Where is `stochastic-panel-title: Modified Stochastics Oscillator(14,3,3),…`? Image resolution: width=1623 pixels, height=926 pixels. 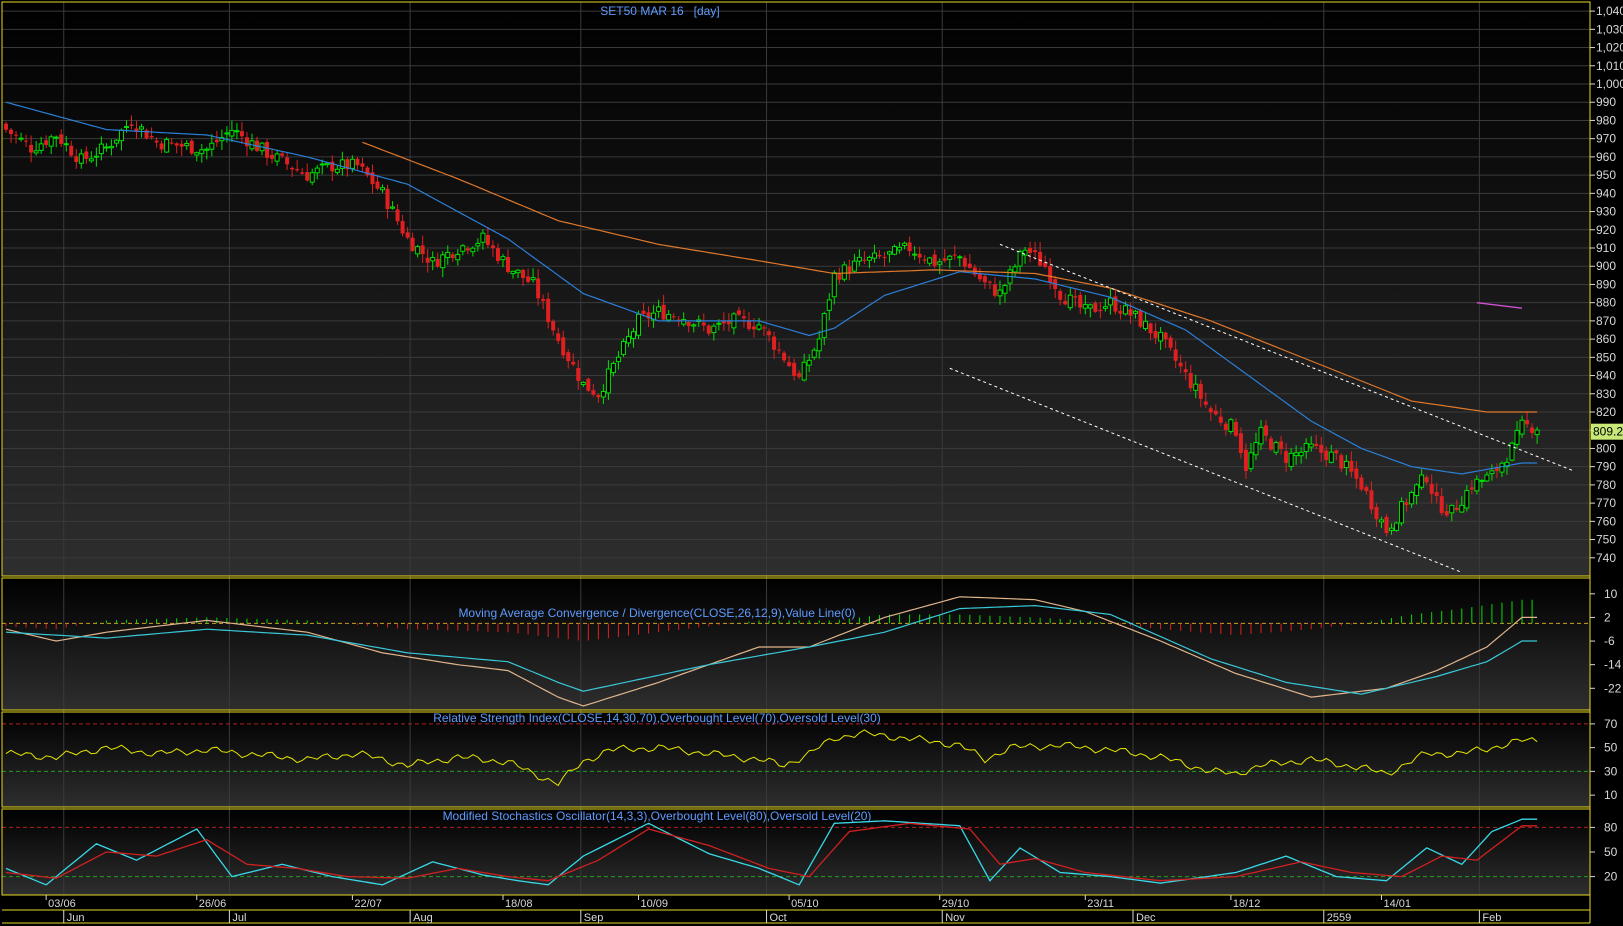 stochastic-panel-title: Modified Stochastics Oscillator(14,3,3),… is located at coordinates (657, 816).